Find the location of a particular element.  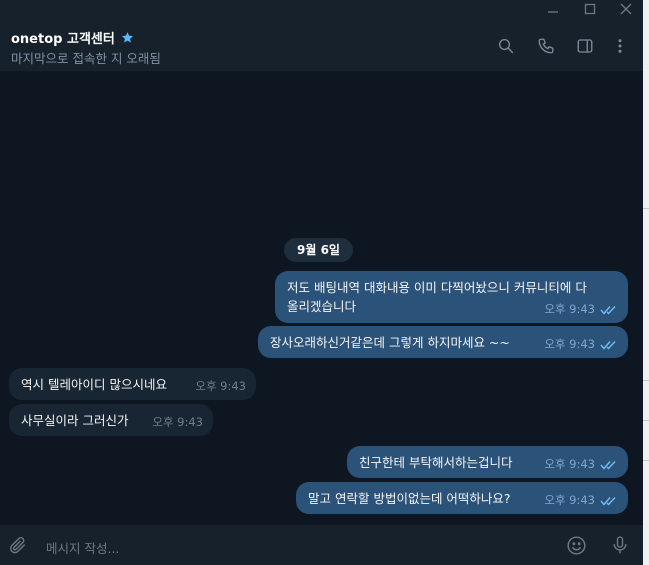

chat-status: 마지막으로 접속한 지 오래됨 is located at coordinates (86, 58).